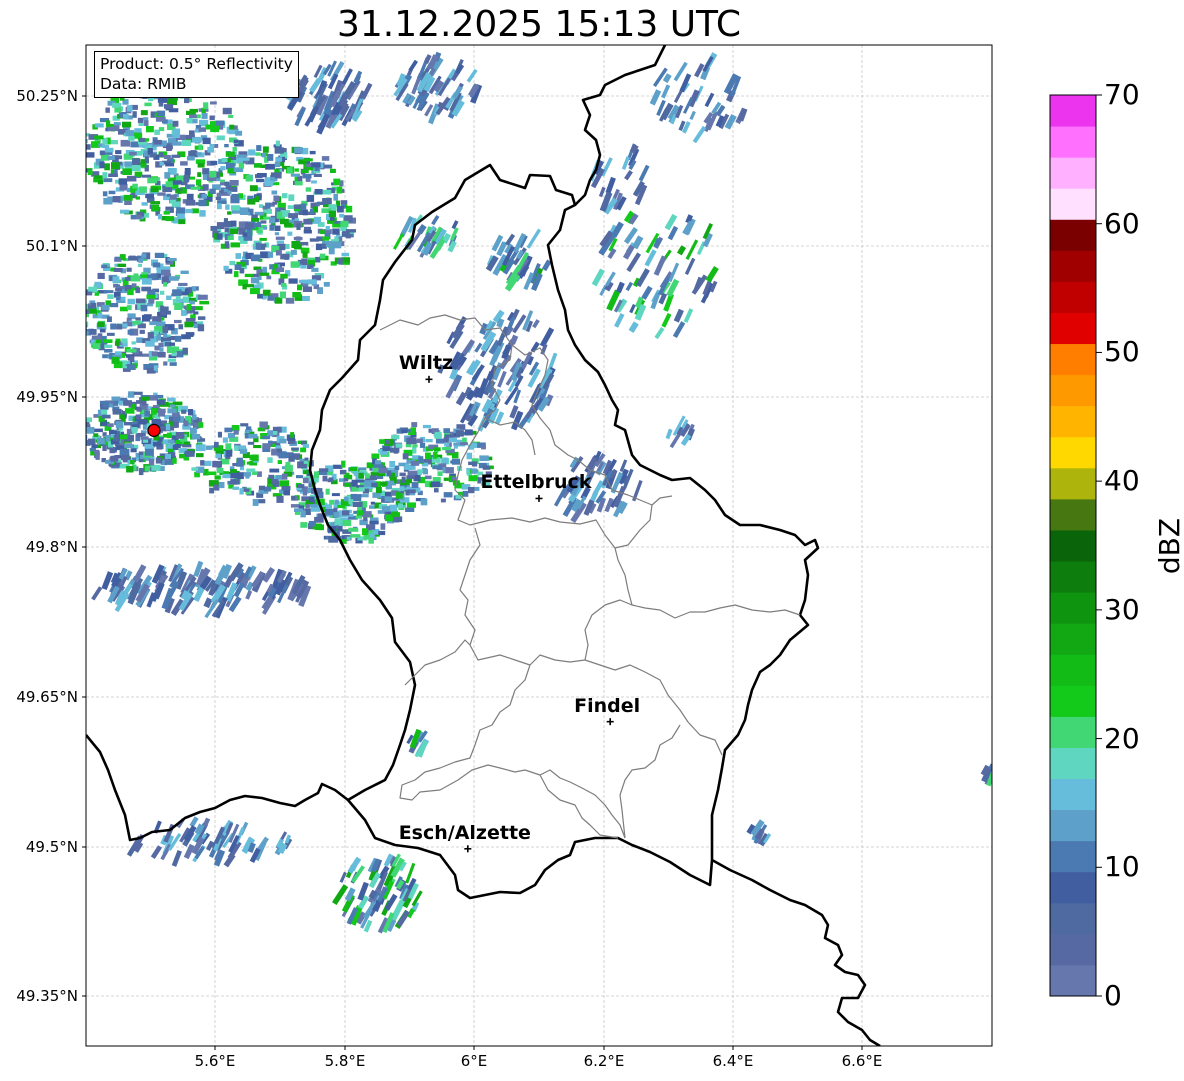  Describe the element at coordinates (1168, 546) in the screenshot. I see `colorbar-label: dBZ` at that location.